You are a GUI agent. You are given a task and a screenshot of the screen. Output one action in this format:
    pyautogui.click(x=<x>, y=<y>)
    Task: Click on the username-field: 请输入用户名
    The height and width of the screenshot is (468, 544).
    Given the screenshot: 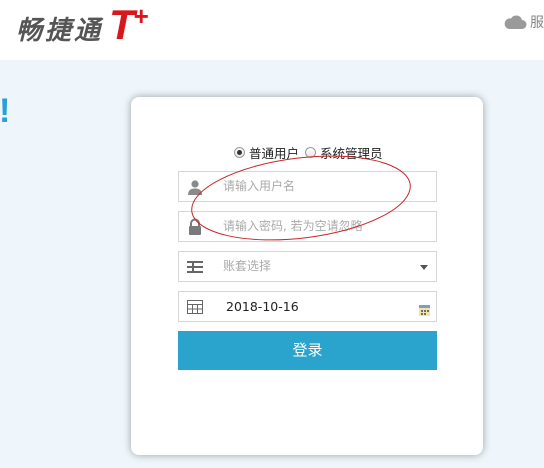 What is the action you would take?
    pyautogui.click(x=307, y=186)
    